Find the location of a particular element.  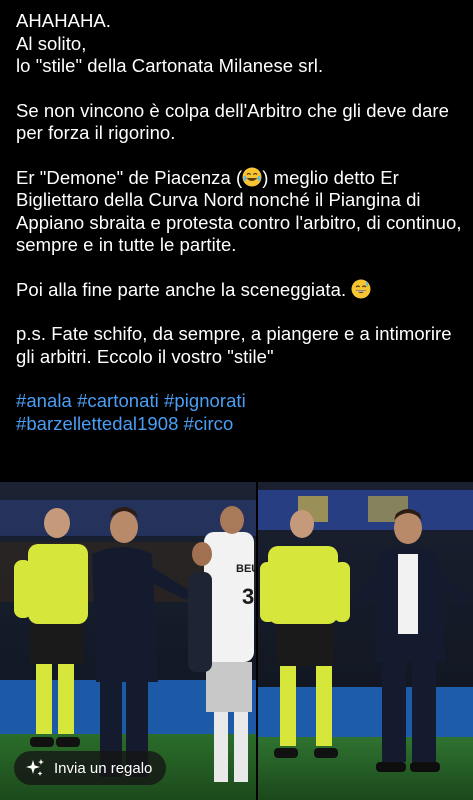

hashtag-cartonati: #cartonati is located at coordinates (118, 400).